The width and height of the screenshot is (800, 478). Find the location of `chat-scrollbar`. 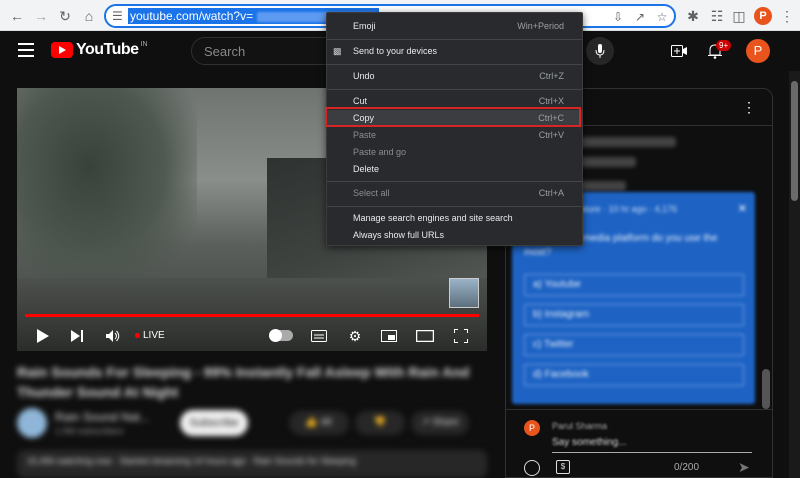

chat-scrollbar is located at coordinates (766, 389).